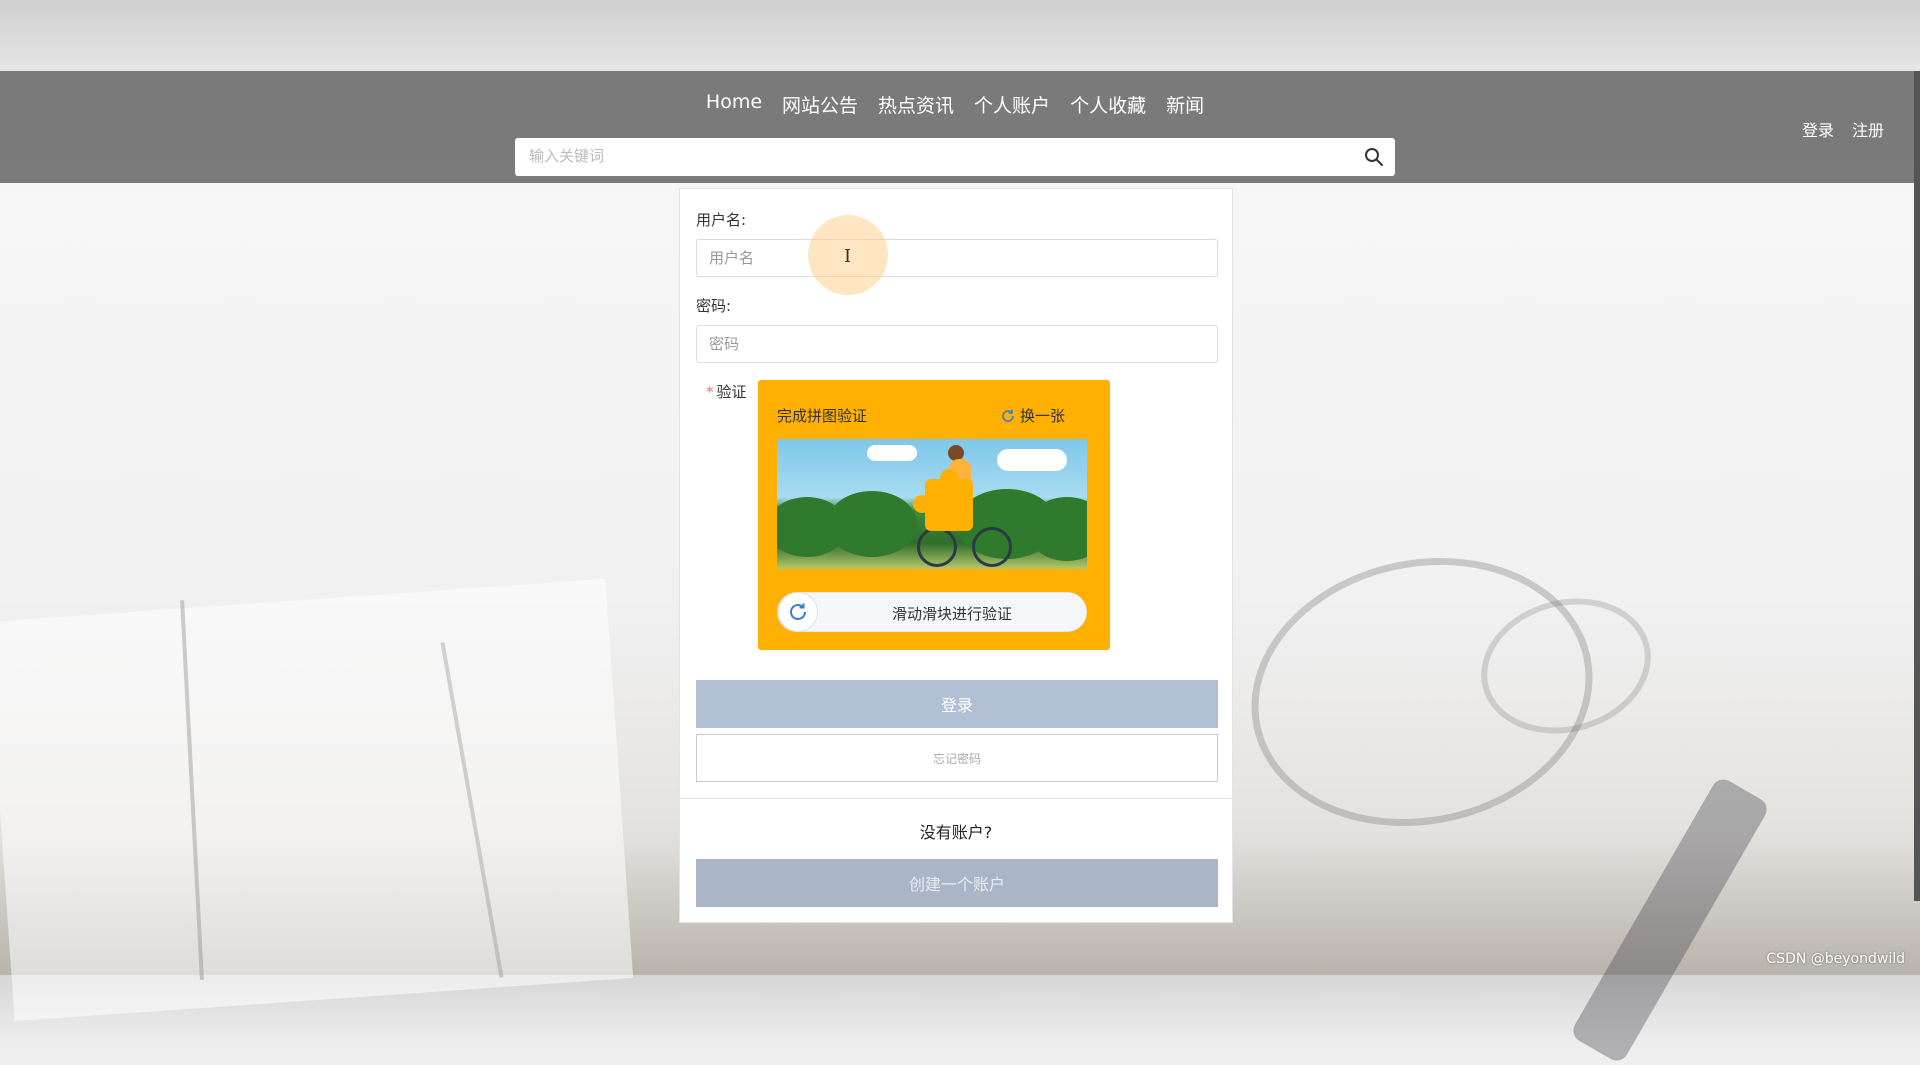 This screenshot has height=1065, width=1920. Describe the element at coordinates (1843, 129) in the screenshot. I see `auth-links: 登录 注册` at that location.